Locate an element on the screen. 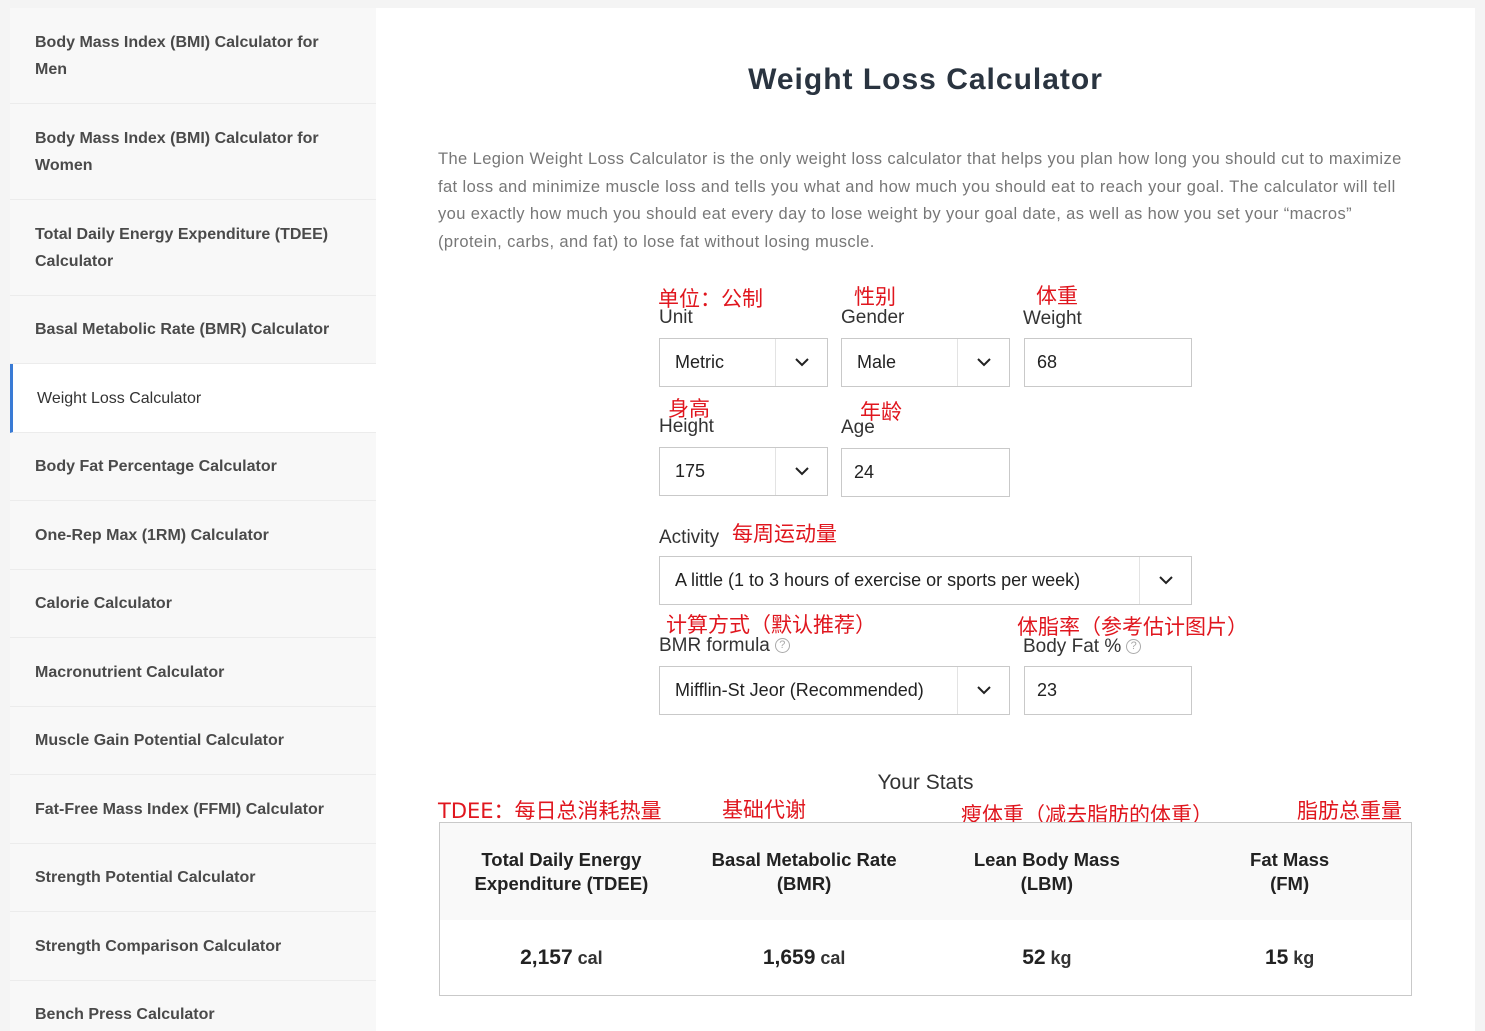 The width and height of the screenshot is (1485, 1031). stats-header-line: Expenditure (TDEE) is located at coordinates (561, 883).